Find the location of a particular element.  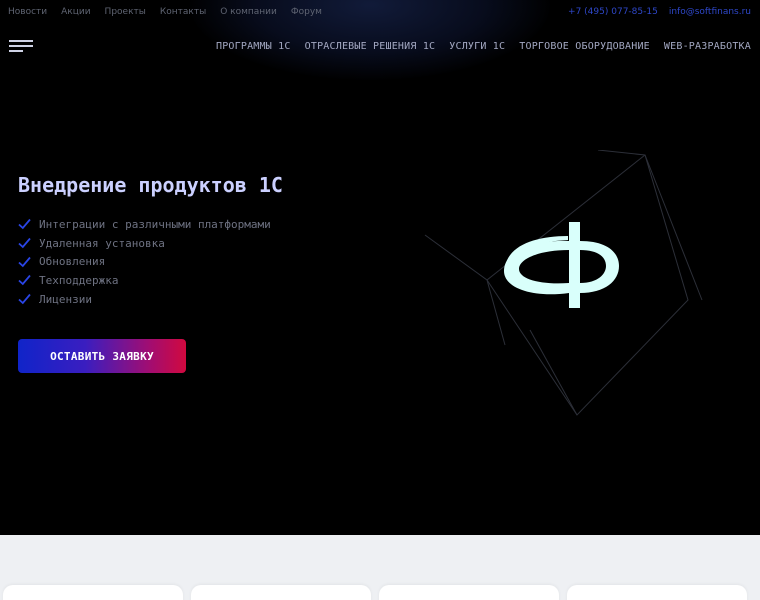

email-link: info@softfinans.ru is located at coordinates (710, 12).